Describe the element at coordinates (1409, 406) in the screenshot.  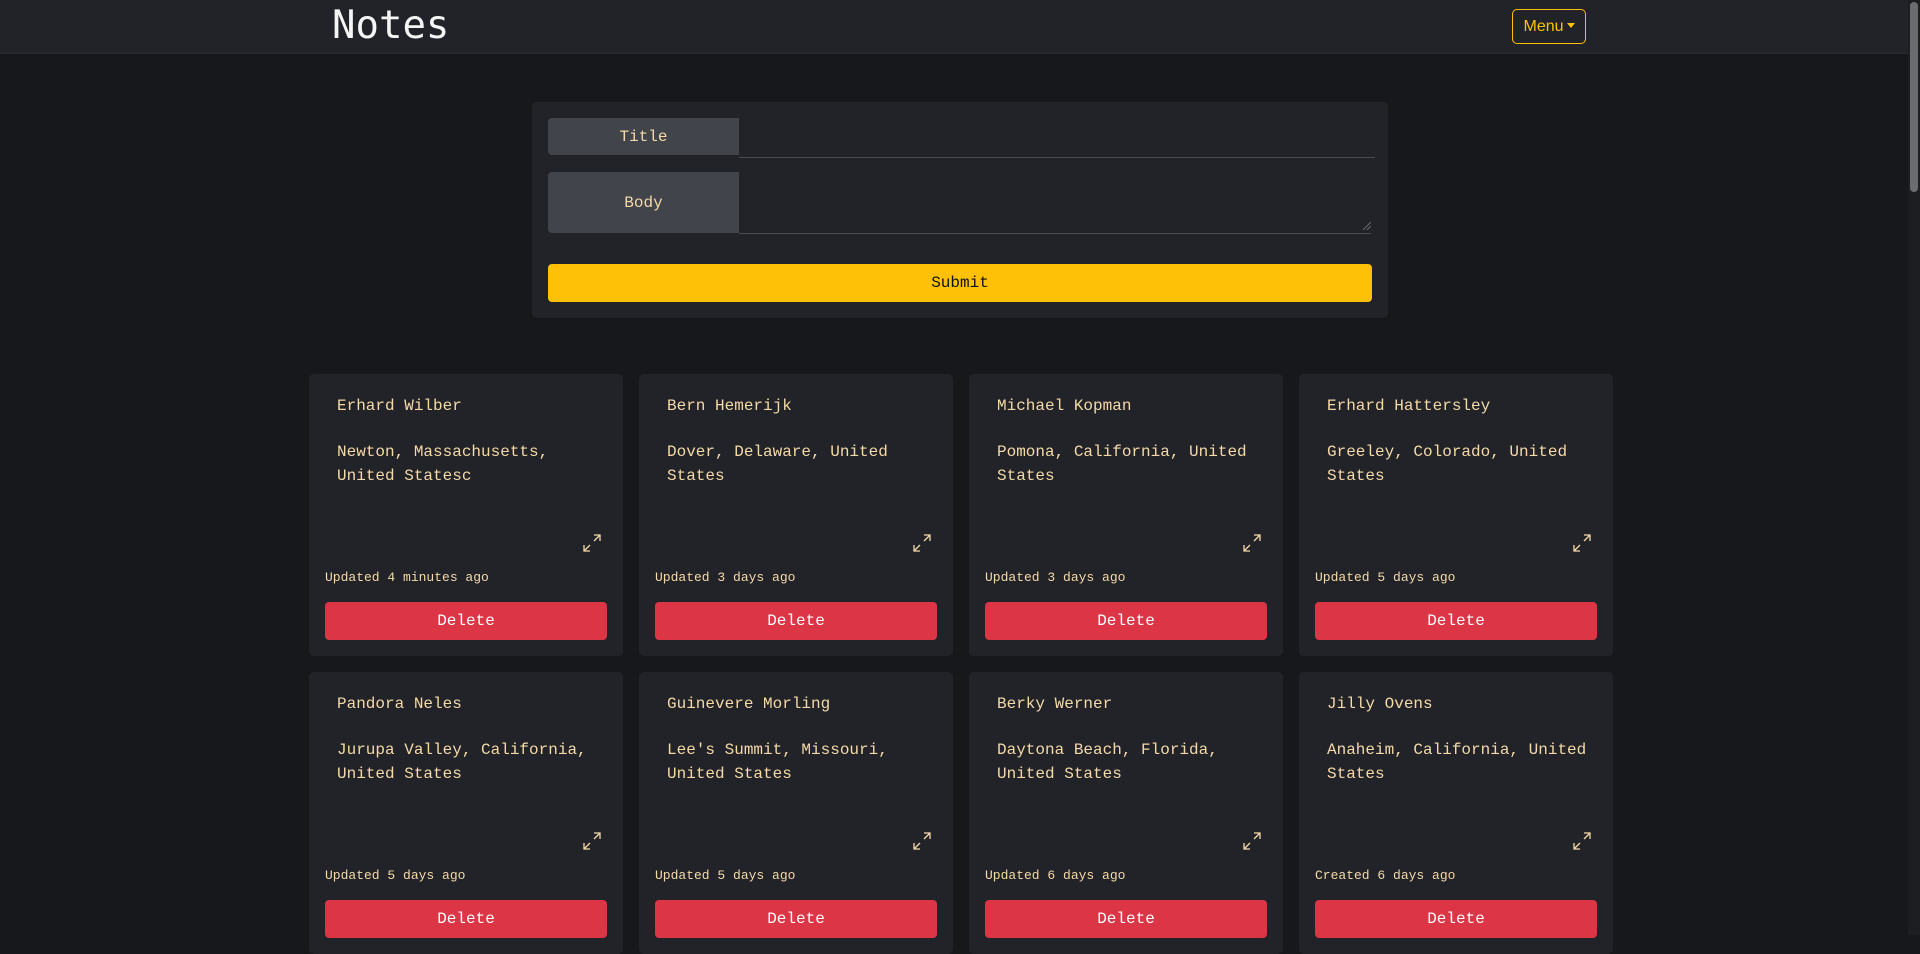
I see `note-title: Erhard Hattersley` at that location.